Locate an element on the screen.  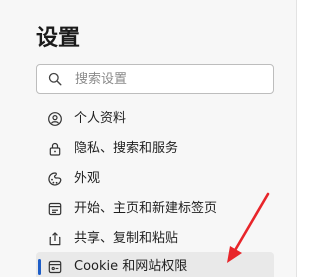
sidebar-item-label: 开始、主页和新建标签页 is located at coordinates (146, 208).